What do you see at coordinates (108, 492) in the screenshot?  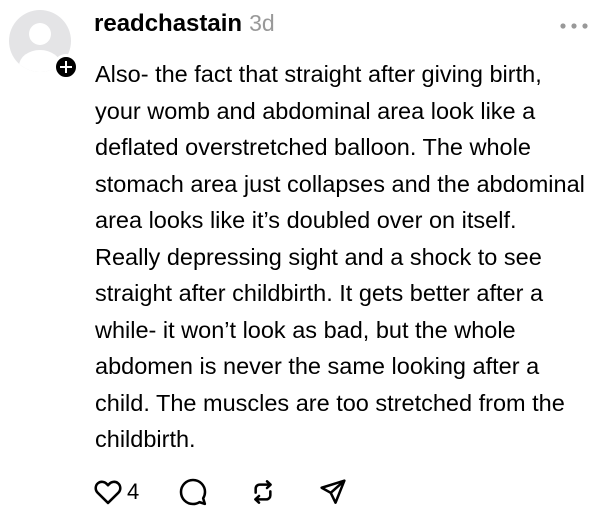 I see `heart-icon` at bounding box center [108, 492].